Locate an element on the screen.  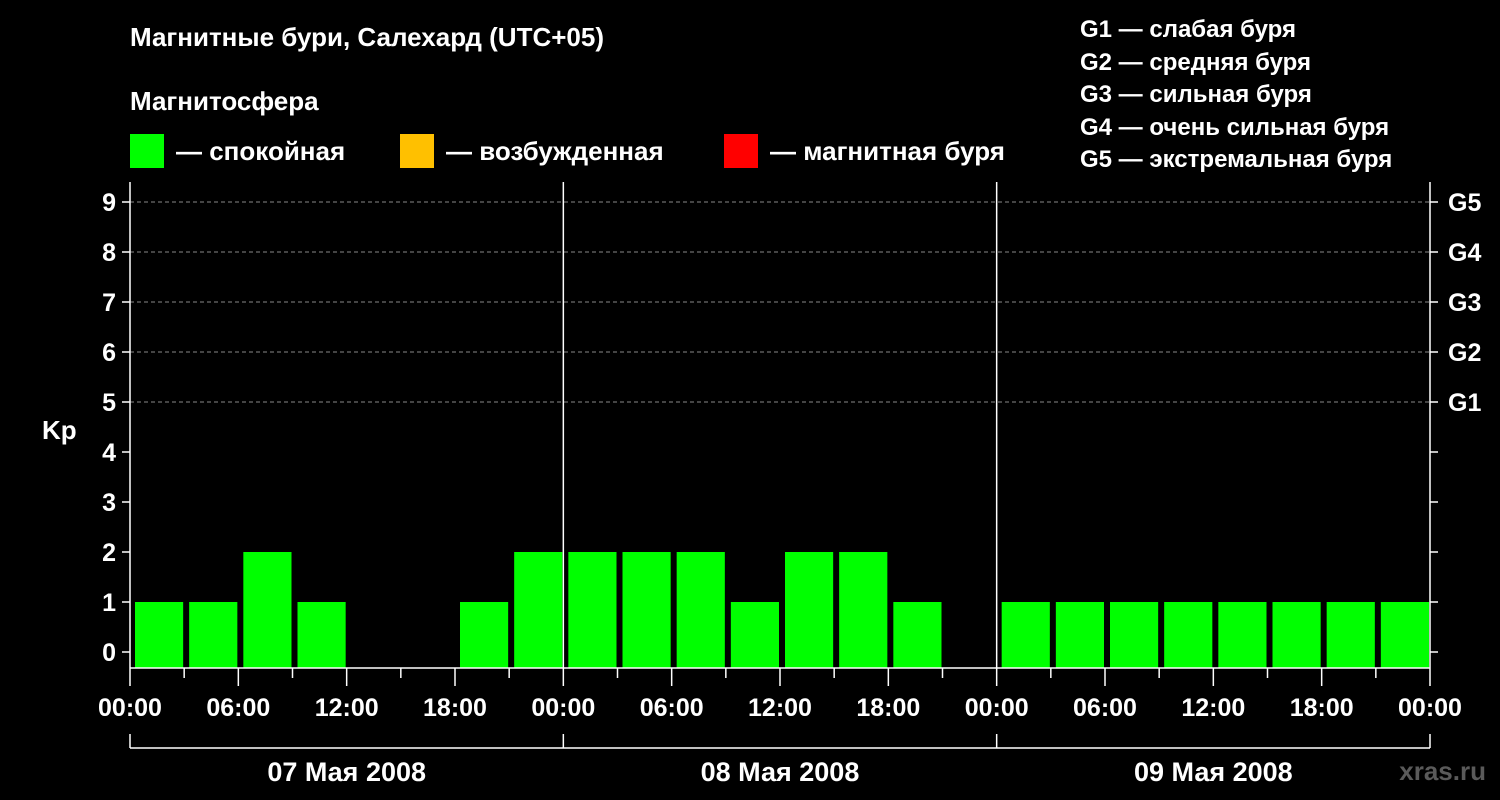
day-label: 08 Мая 2008 is located at coordinates (780, 772).